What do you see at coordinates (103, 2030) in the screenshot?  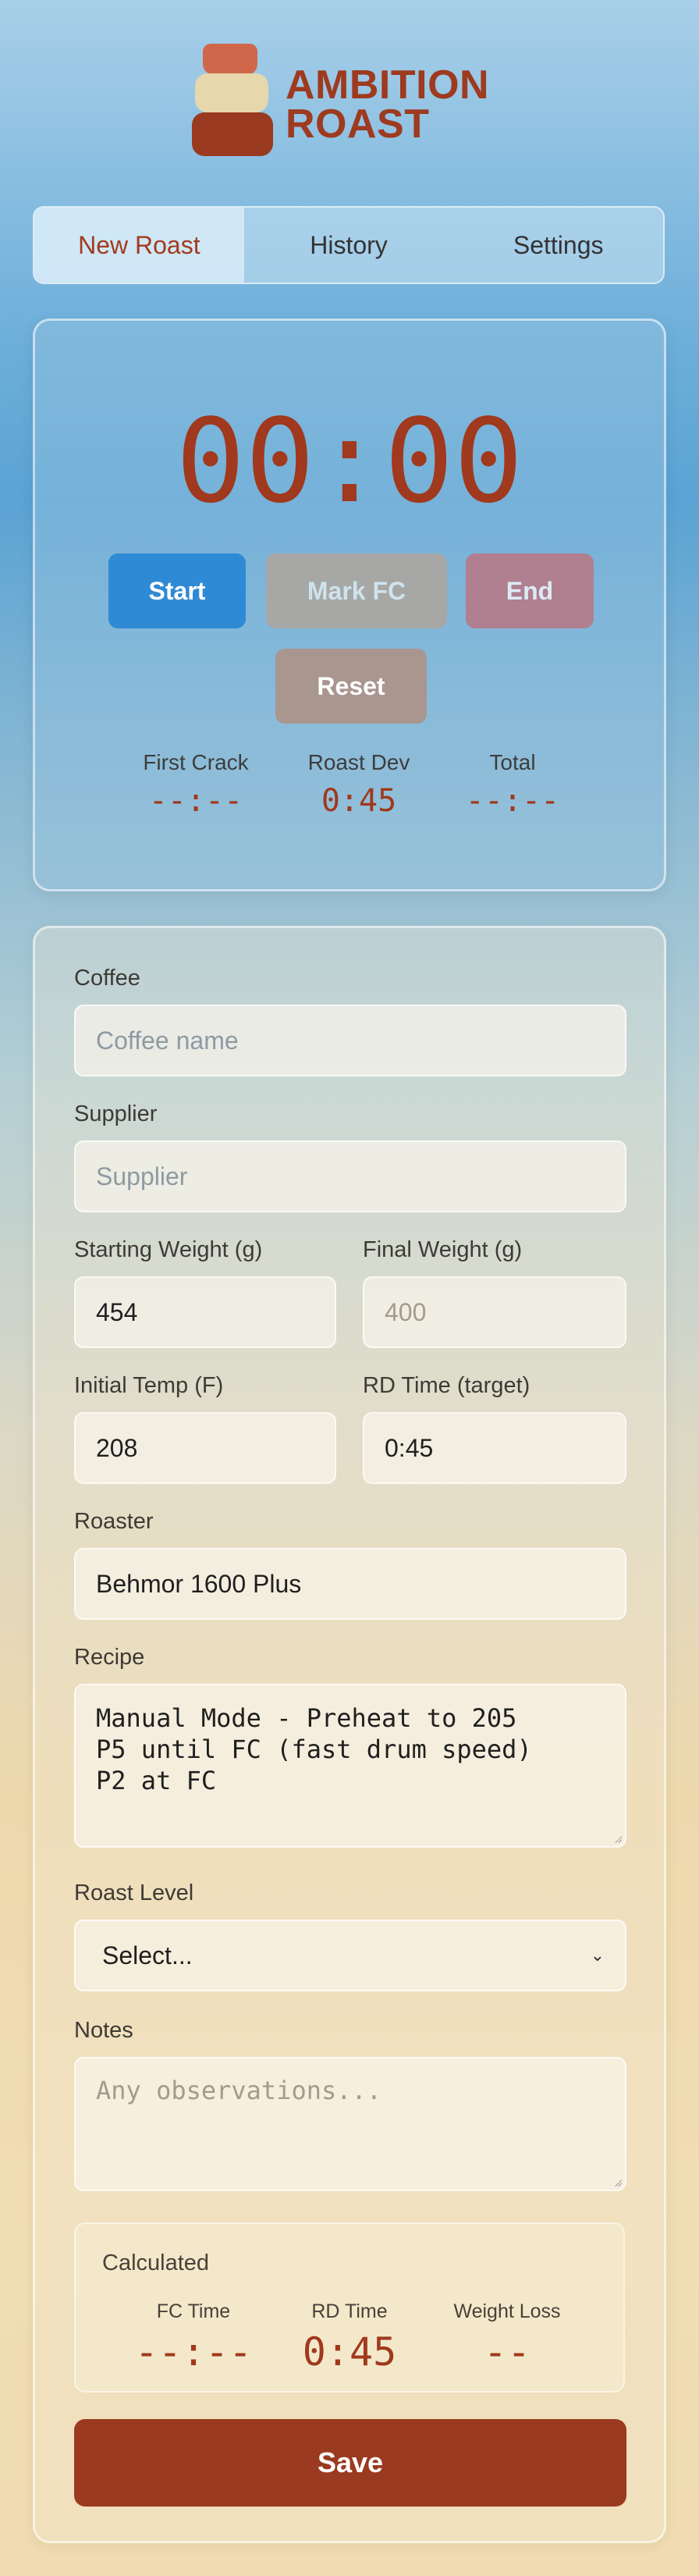 I see `notes-label: Notes` at bounding box center [103, 2030].